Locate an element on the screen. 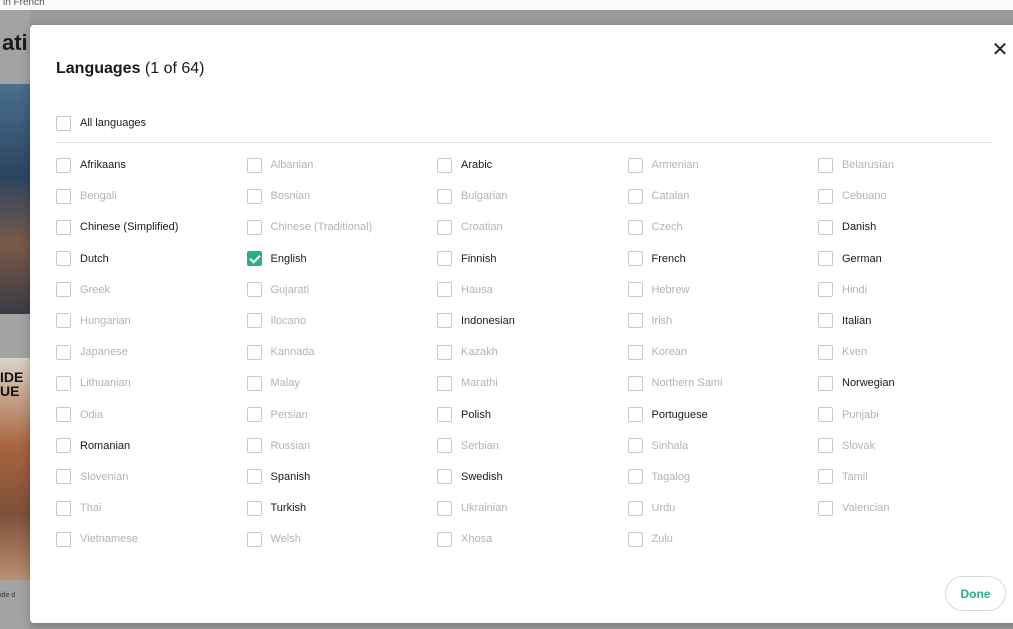 This screenshot has width=1013, height=629. language-option-swedish: Swedish is located at coordinates (532, 477).